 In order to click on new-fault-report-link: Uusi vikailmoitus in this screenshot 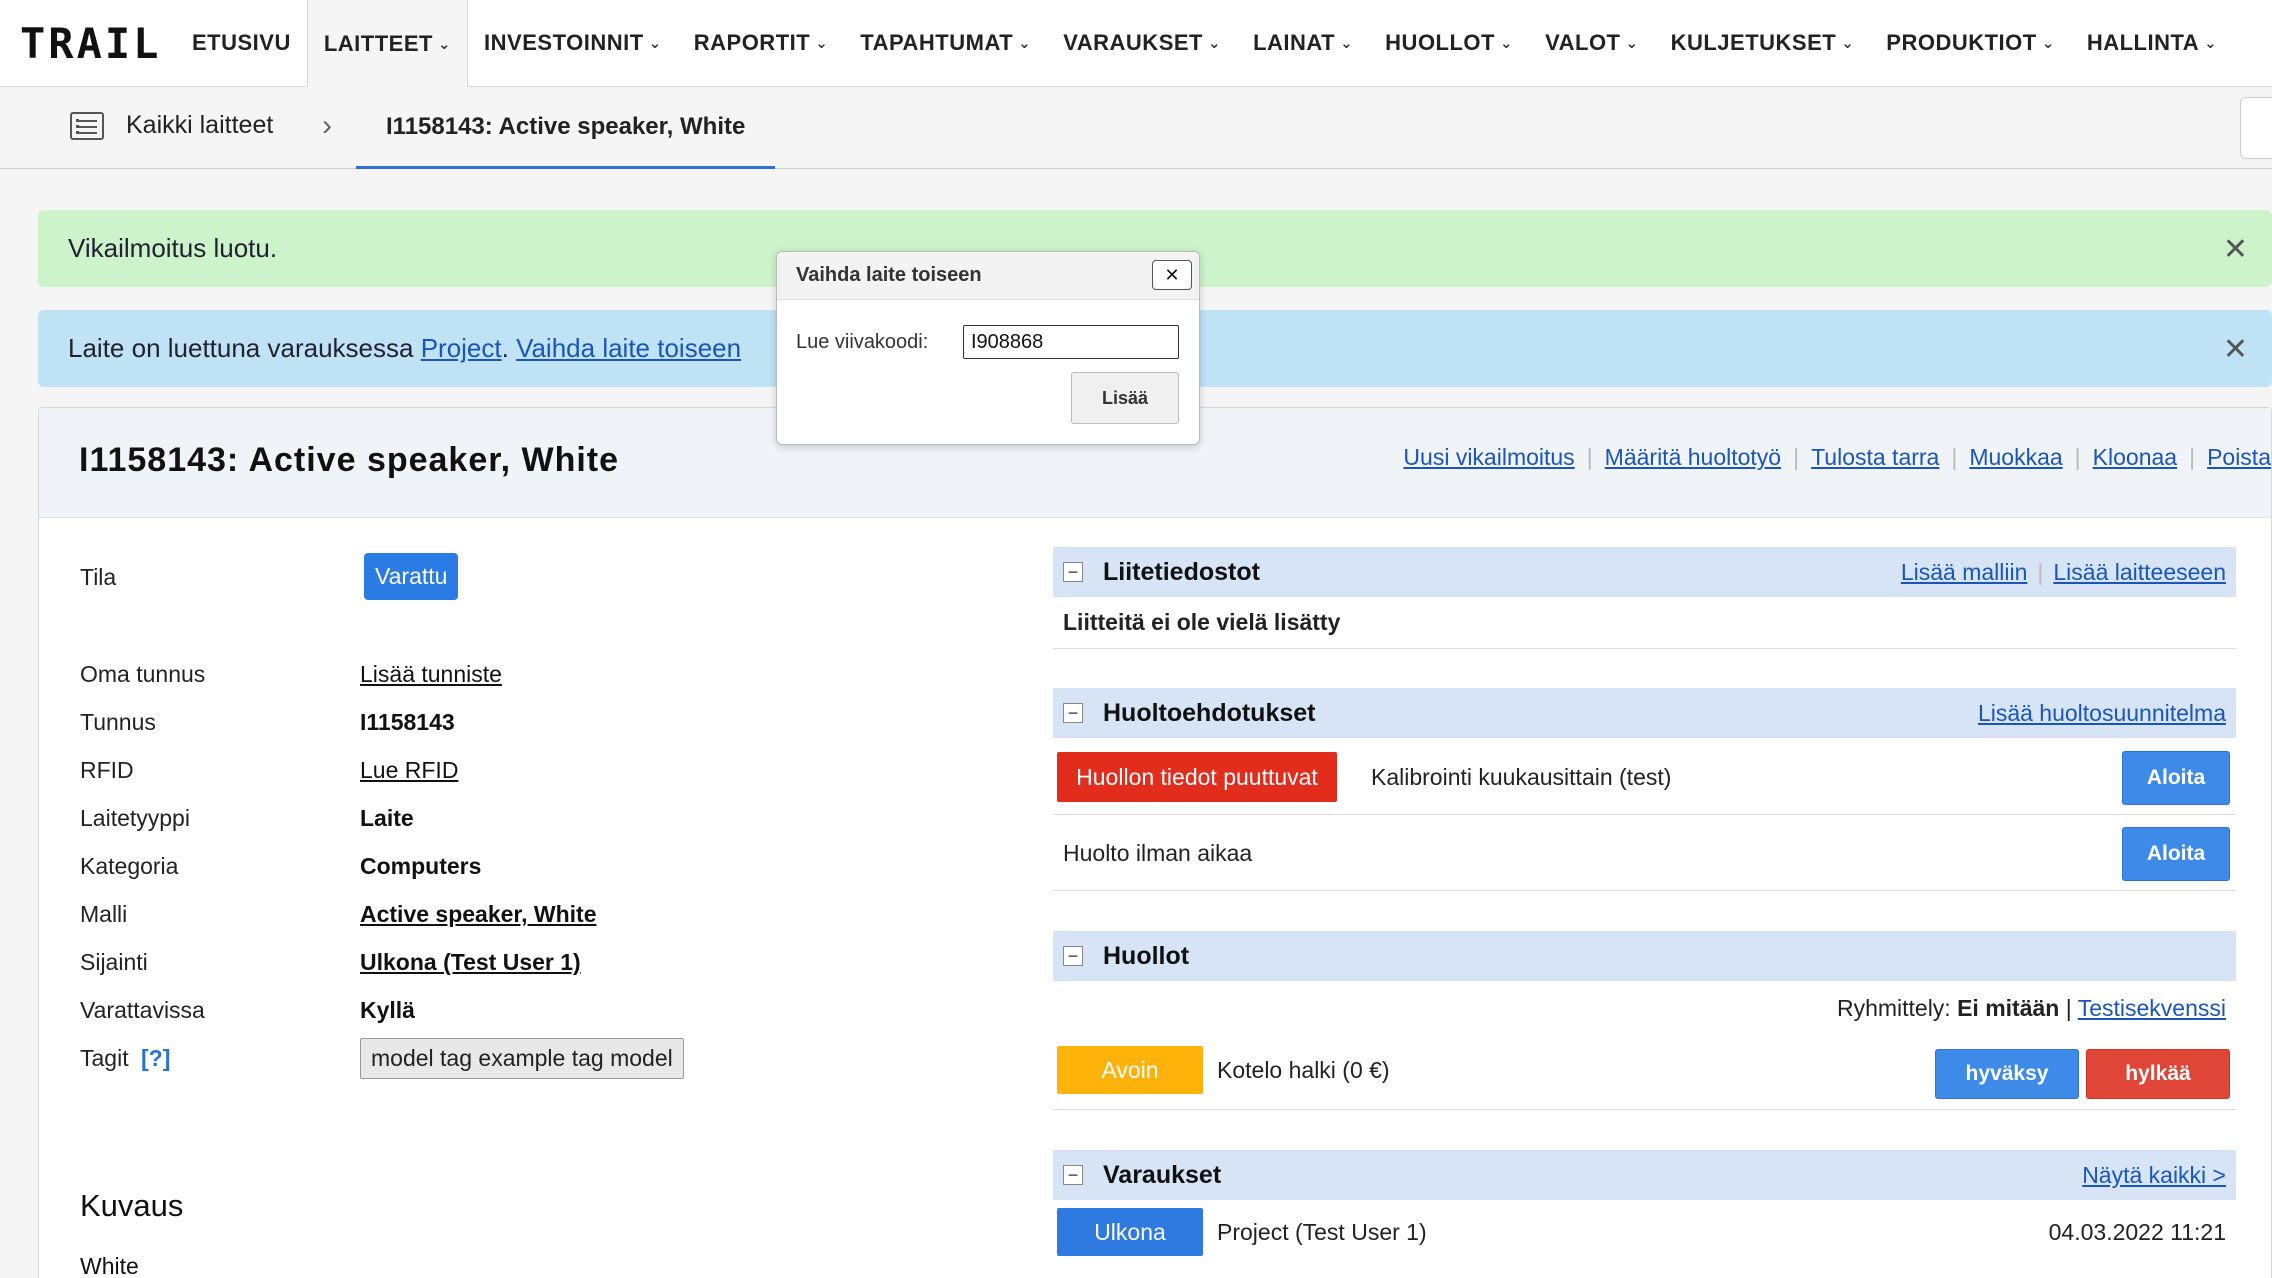, I will do `click(1488, 457)`.